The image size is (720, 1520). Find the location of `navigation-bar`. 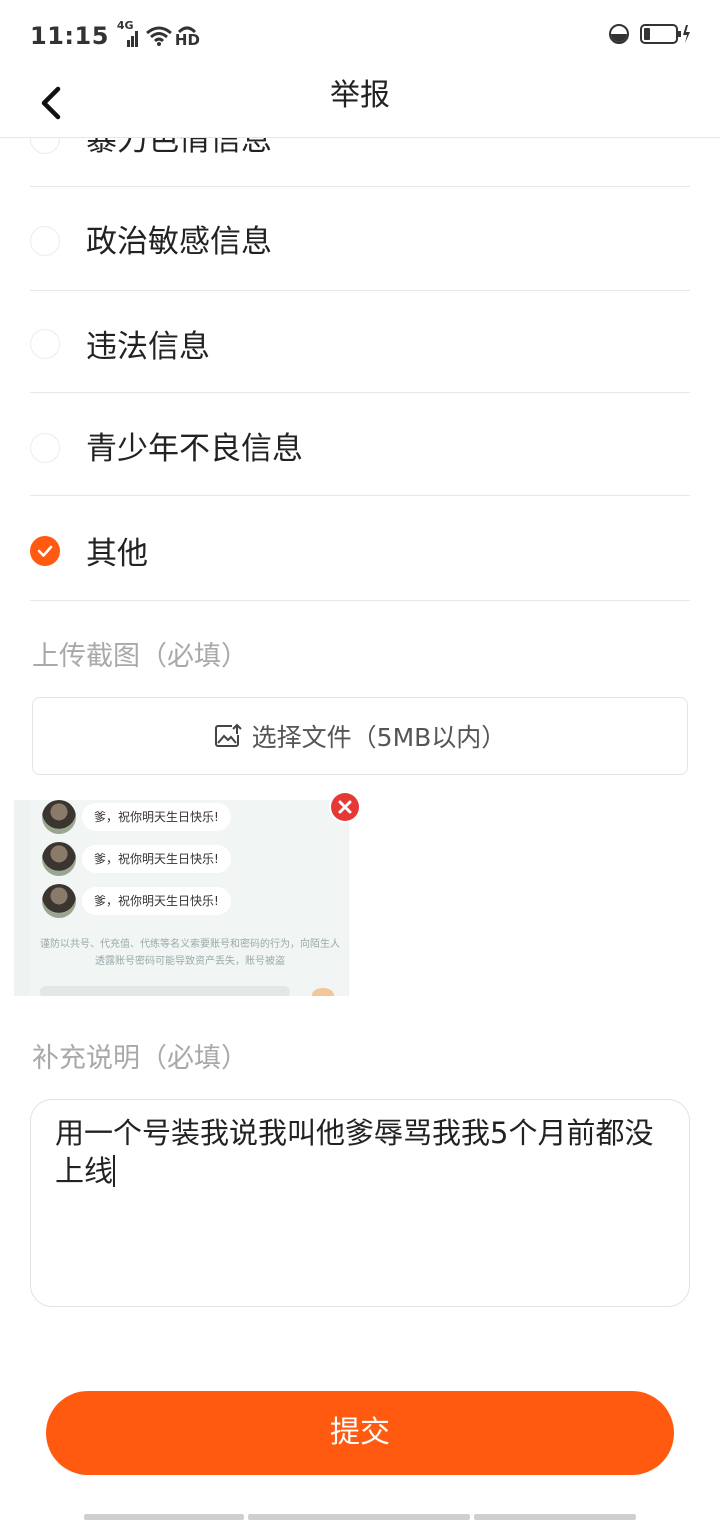

navigation-bar is located at coordinates (360, 1517).